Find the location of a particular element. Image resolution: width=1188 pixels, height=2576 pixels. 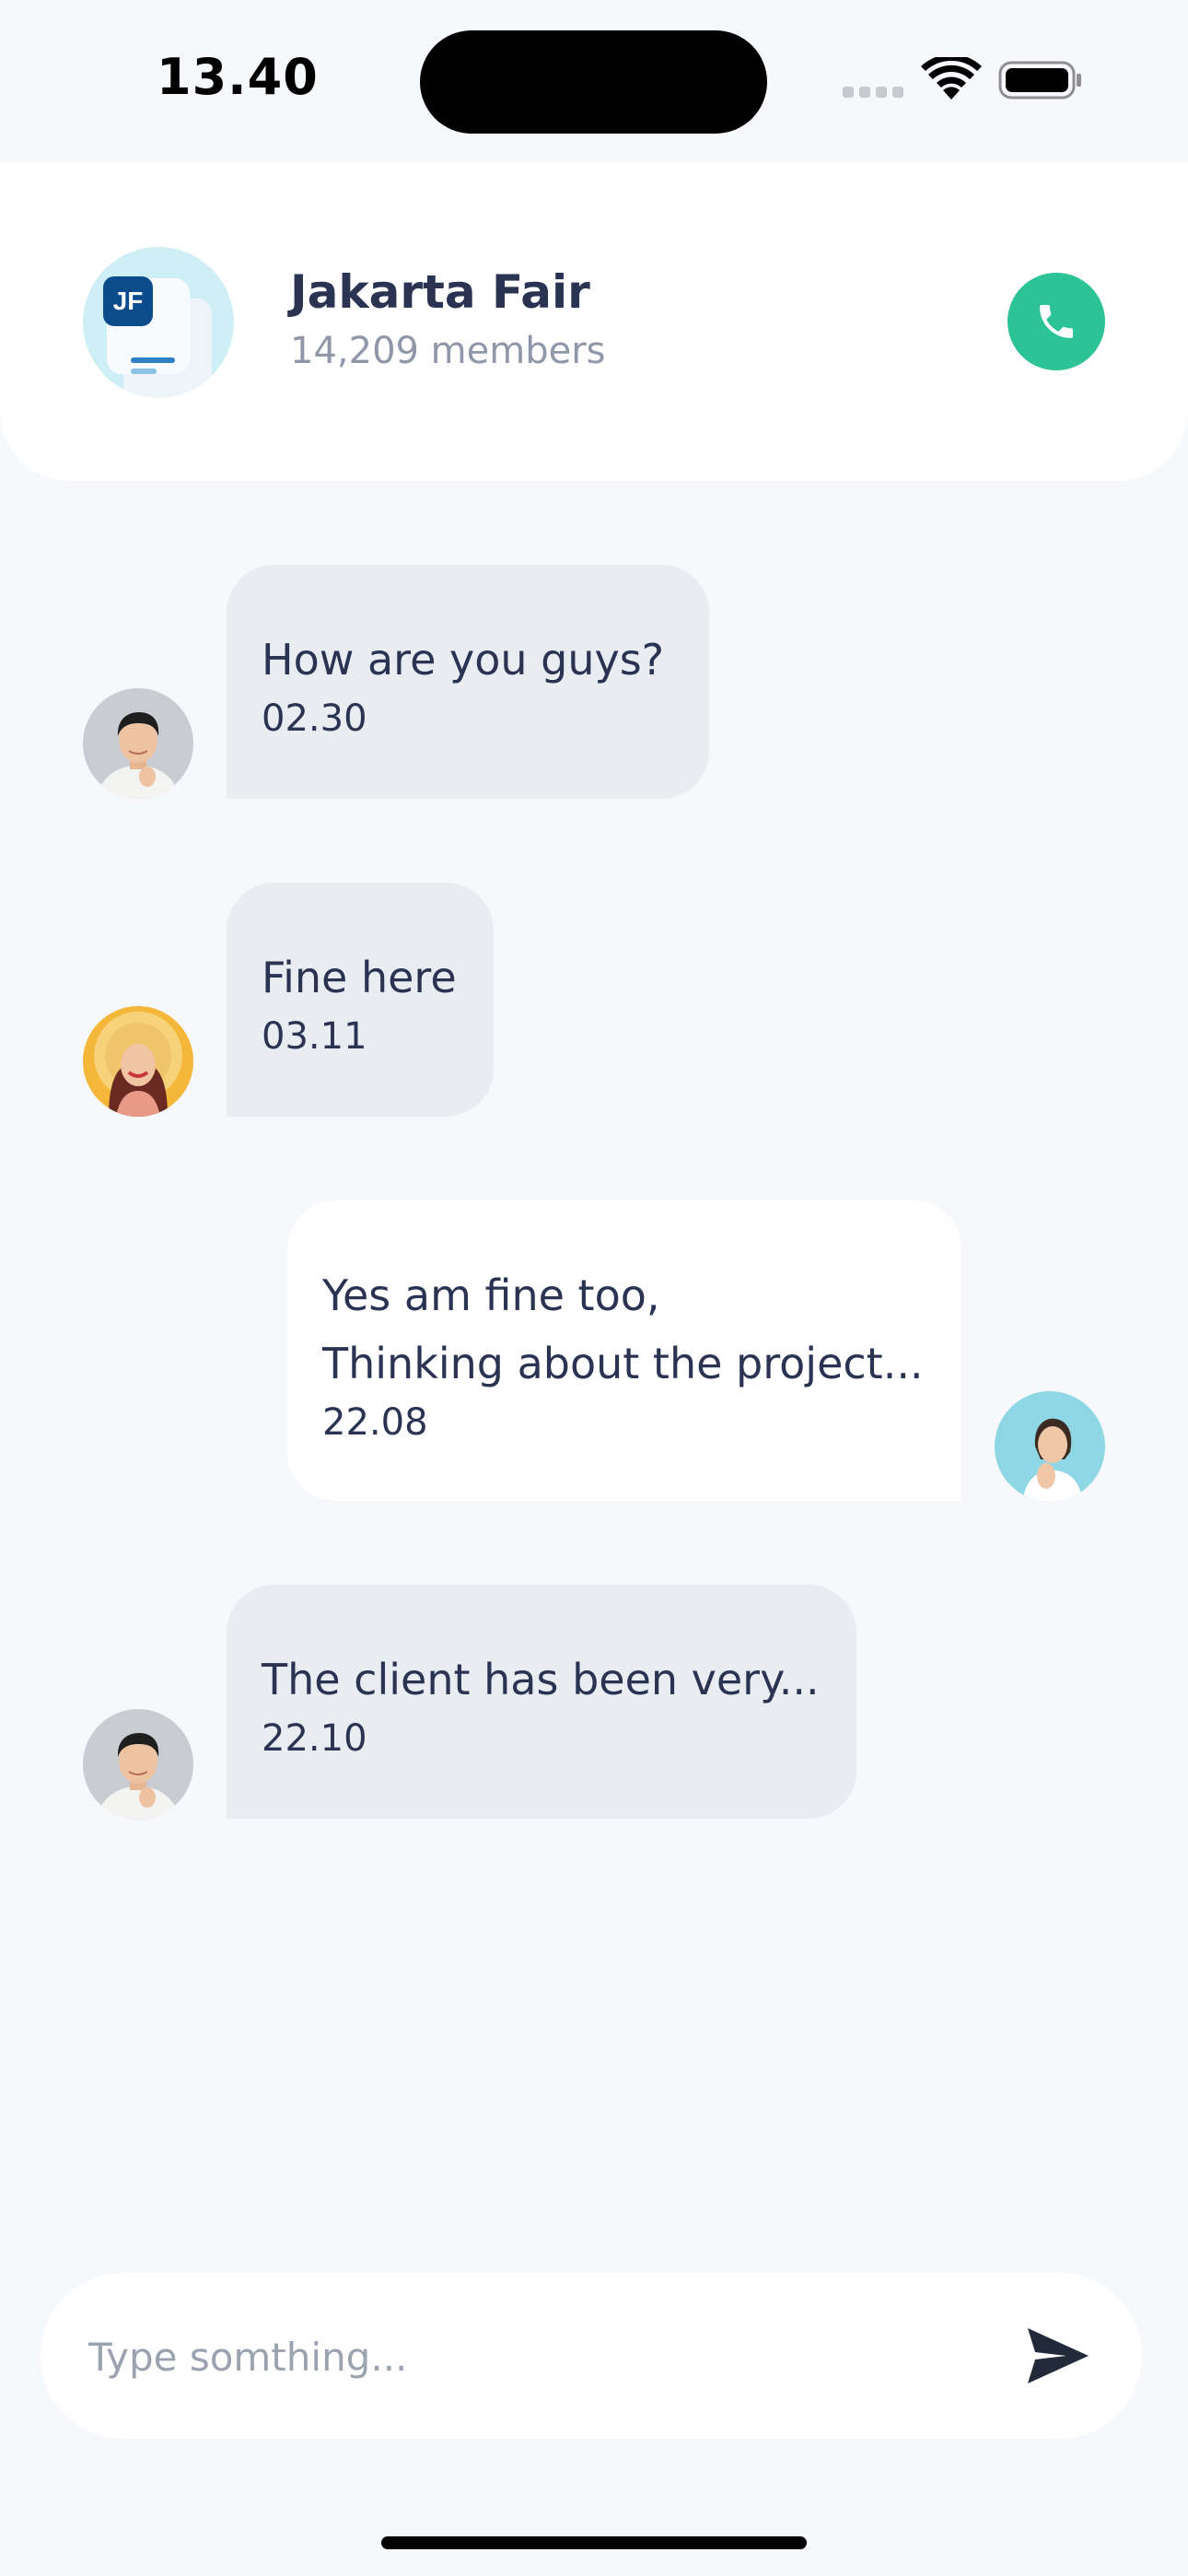

message-time: 03.11 is located at coordinates (314, 1036).